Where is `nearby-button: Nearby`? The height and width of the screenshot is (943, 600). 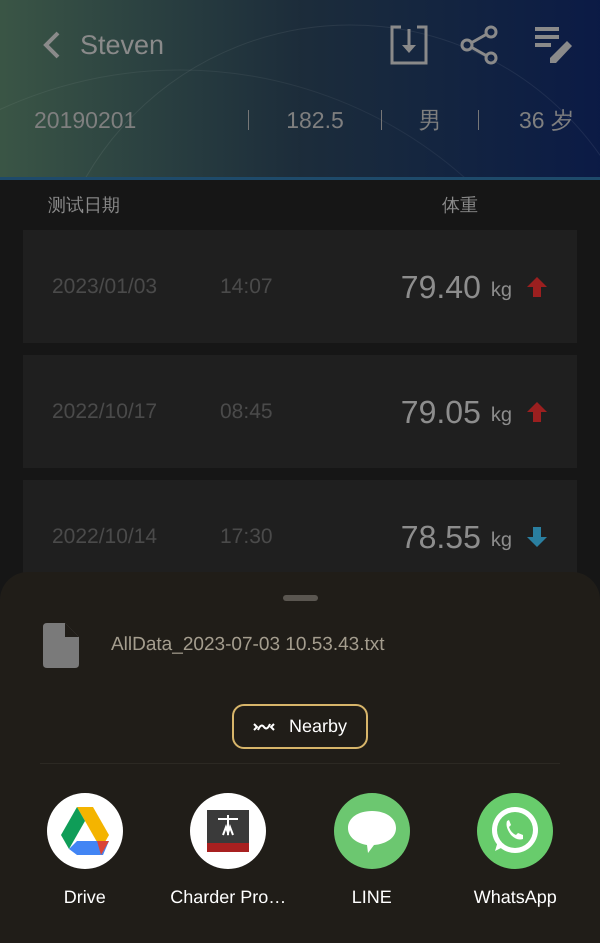 nearby-button: Nearby is located at coordinates (300, 726).